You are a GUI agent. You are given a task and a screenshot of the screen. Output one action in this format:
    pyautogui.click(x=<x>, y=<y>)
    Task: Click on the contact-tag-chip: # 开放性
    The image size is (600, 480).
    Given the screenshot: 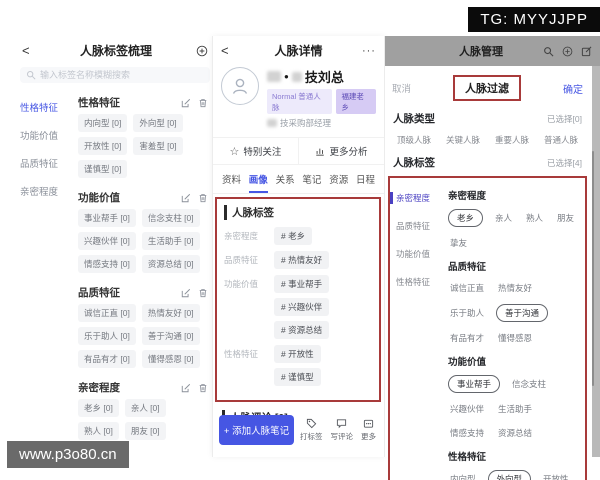 What is the action you would take?
    pyautogui.click(x=297, y=354)
    